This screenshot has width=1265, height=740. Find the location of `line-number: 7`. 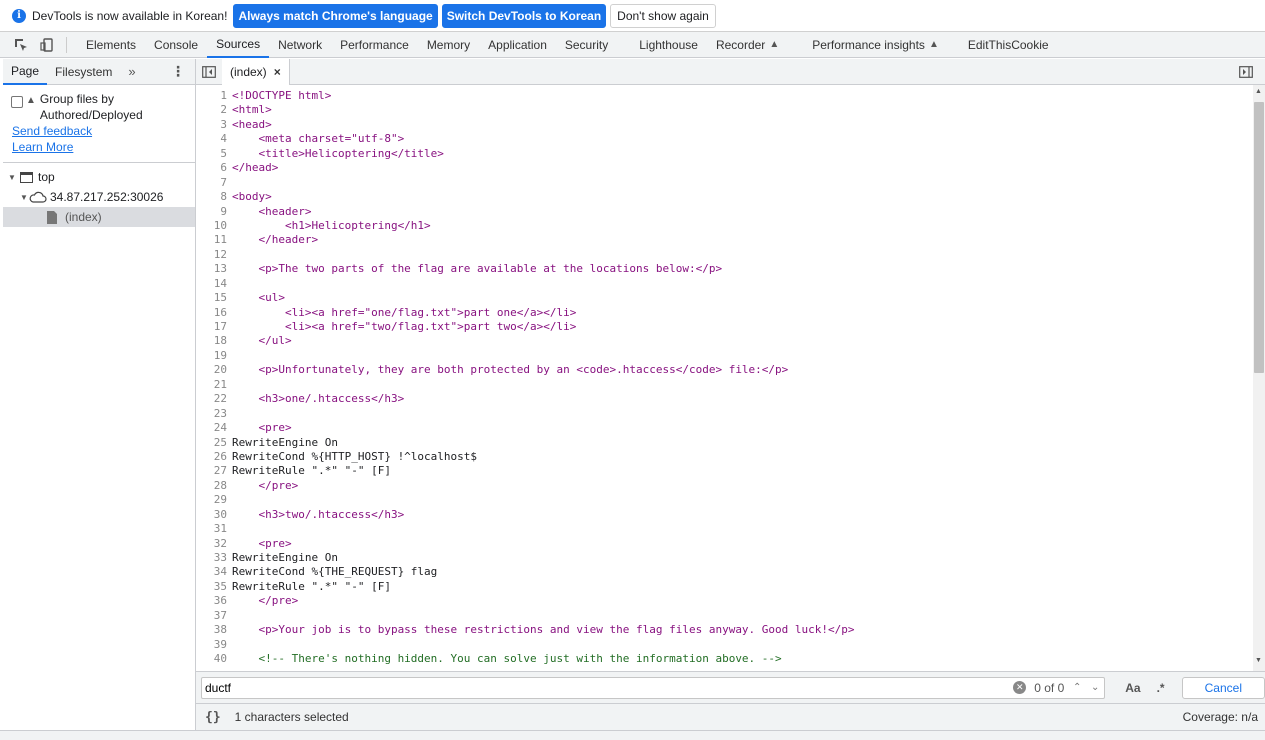

line-number: 7 is located at coordinates (214, 183).